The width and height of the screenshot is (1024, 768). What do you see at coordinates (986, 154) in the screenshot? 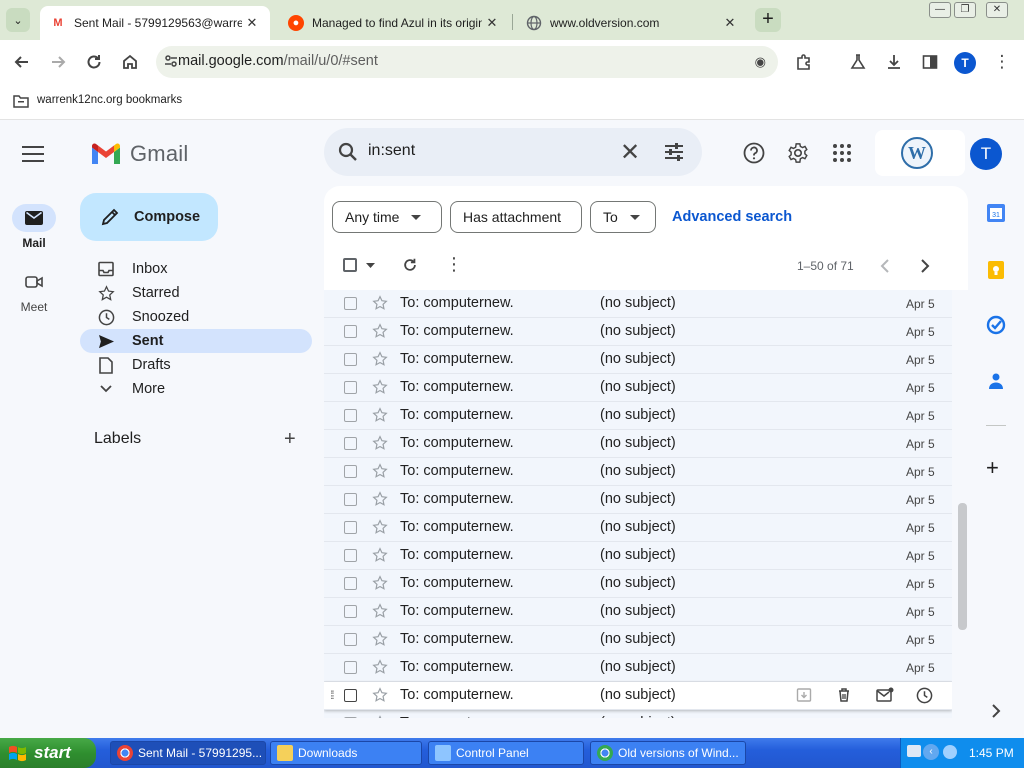
I see `account-avatar: T` at bounding box center [986, 154].